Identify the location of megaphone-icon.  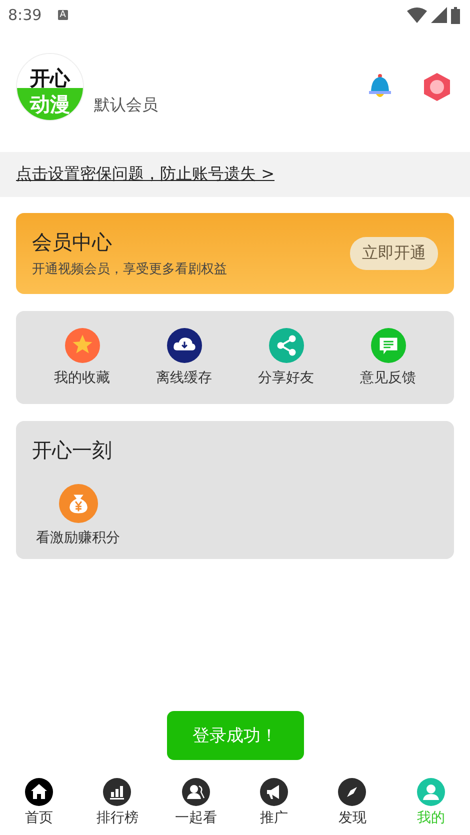
(274, 792).